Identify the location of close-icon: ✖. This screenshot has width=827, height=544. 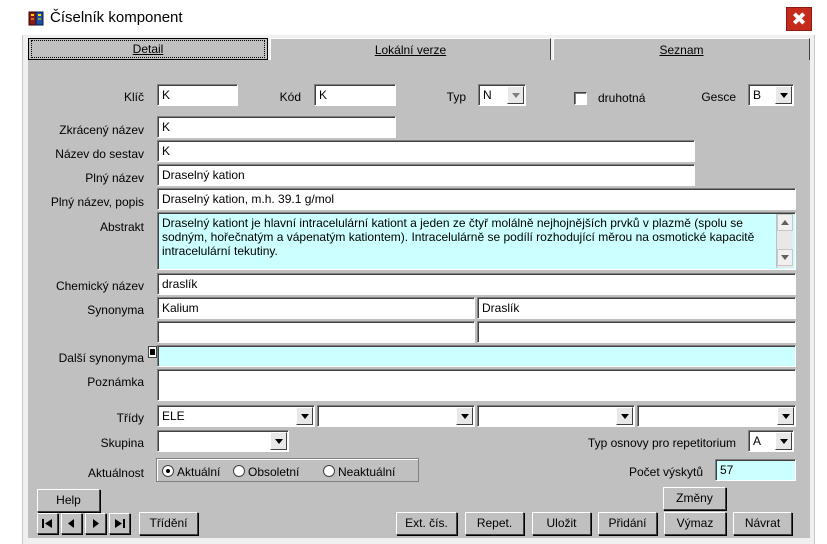
(799, 19).